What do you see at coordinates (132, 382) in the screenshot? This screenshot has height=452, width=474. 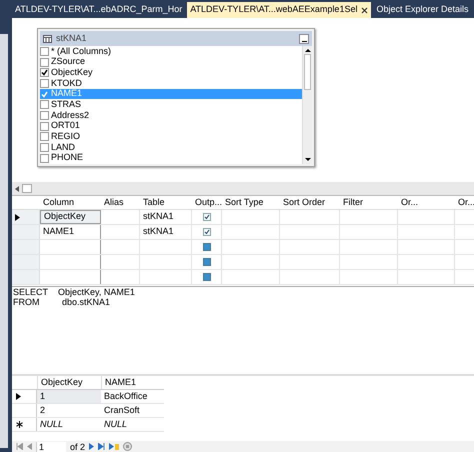 I see `column-header: NAME1` at bounding box center [132, 382].